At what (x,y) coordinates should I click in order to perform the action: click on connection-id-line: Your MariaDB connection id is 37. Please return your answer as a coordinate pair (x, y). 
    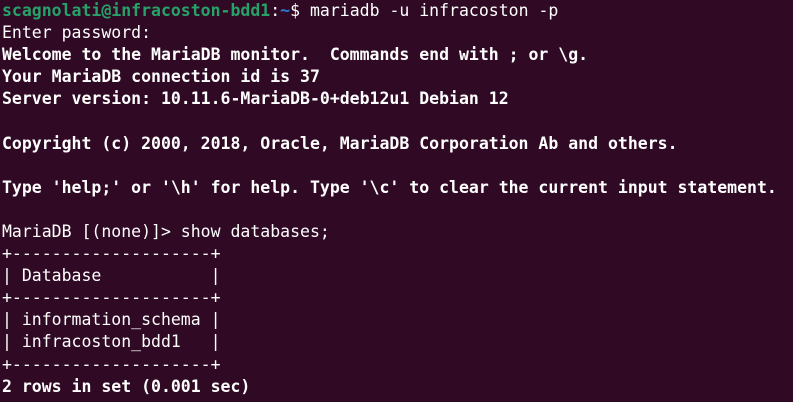
    Looking at the image, I should click on (161, 77).